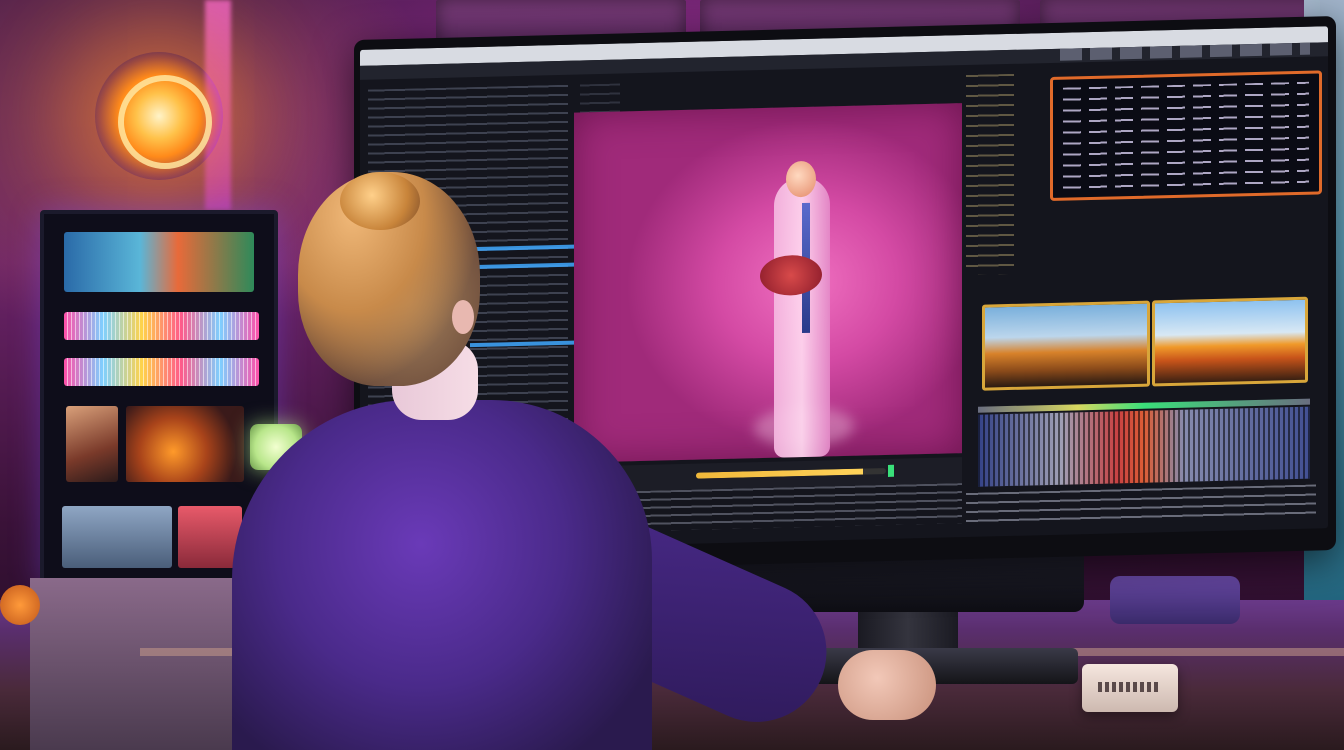  I want to click on tool-palette, so click(990, 174).